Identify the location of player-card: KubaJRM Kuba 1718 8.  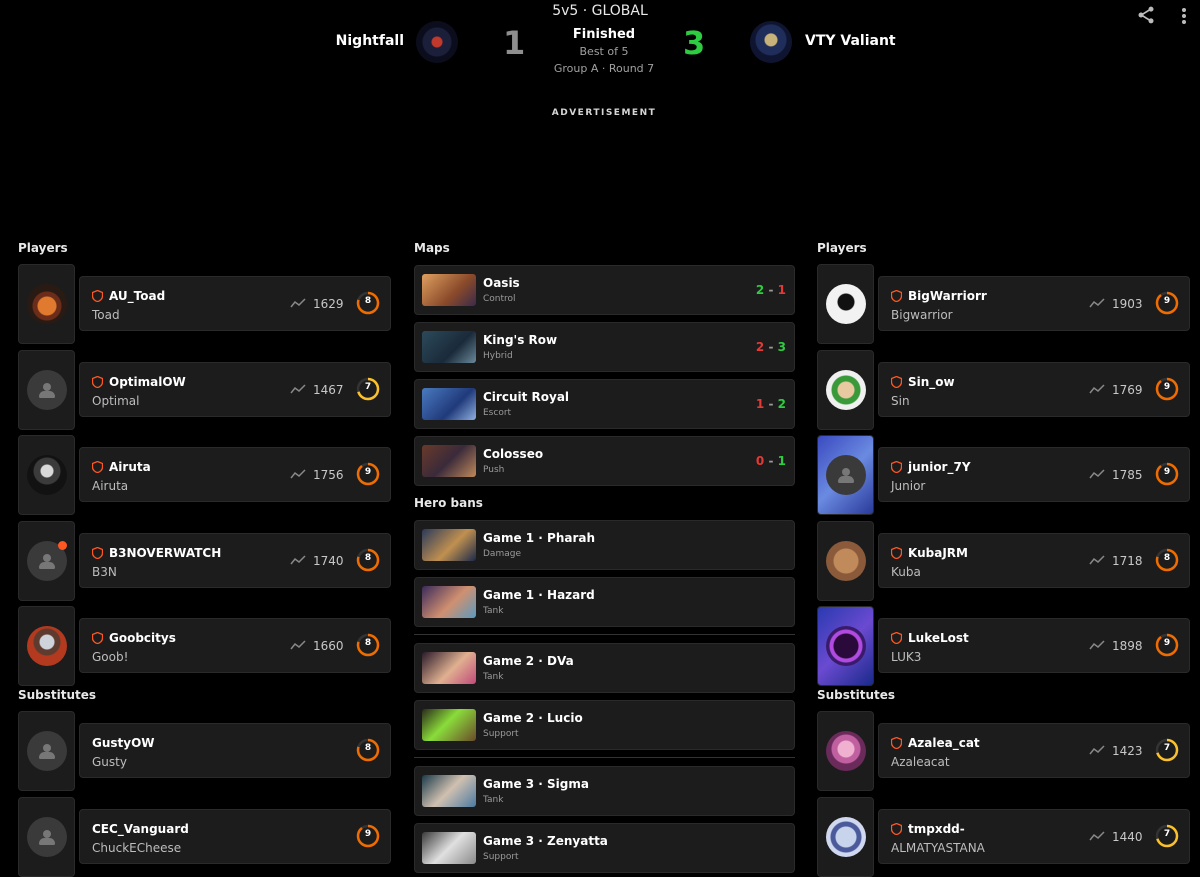
(1034, 560).